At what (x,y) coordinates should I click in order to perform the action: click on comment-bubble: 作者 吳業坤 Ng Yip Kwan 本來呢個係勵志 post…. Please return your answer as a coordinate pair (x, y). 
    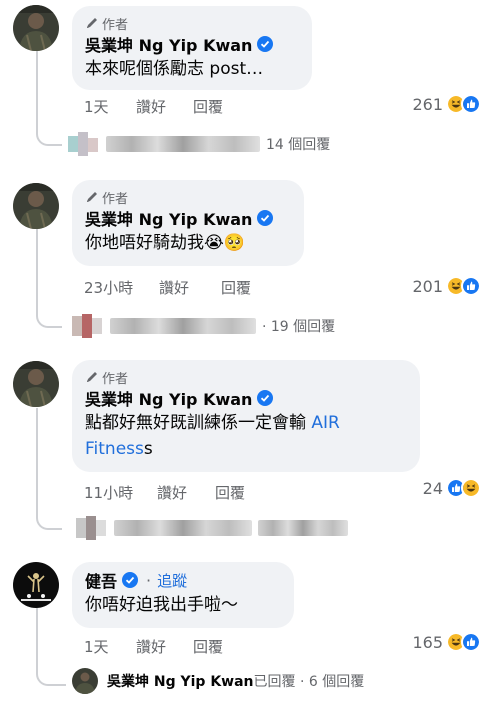
    Looking at the image, I should click on (192, 48).